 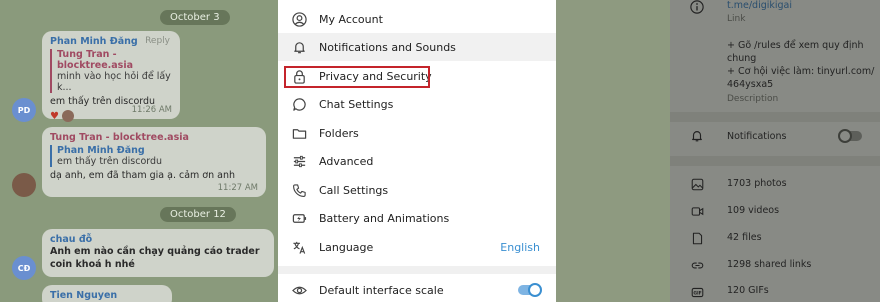 I want to click on message-bubble: Tien Nguyen, so click(x=107, y=293).